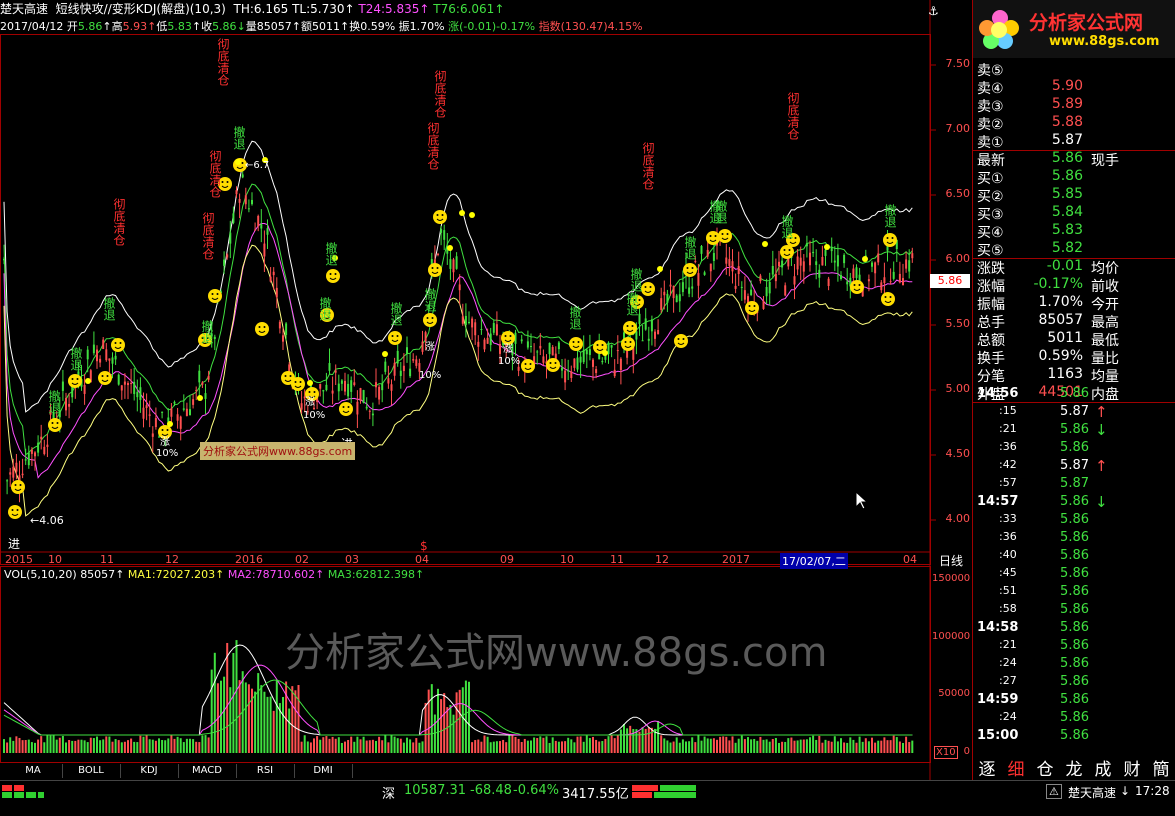 Image resolution: width=1175 pixels, height=816 pixels. What do you see at coordinates (1074, 683) in the screenshot?
I see `tick-row: :27 5.86` at bounding box center [1074, 683].